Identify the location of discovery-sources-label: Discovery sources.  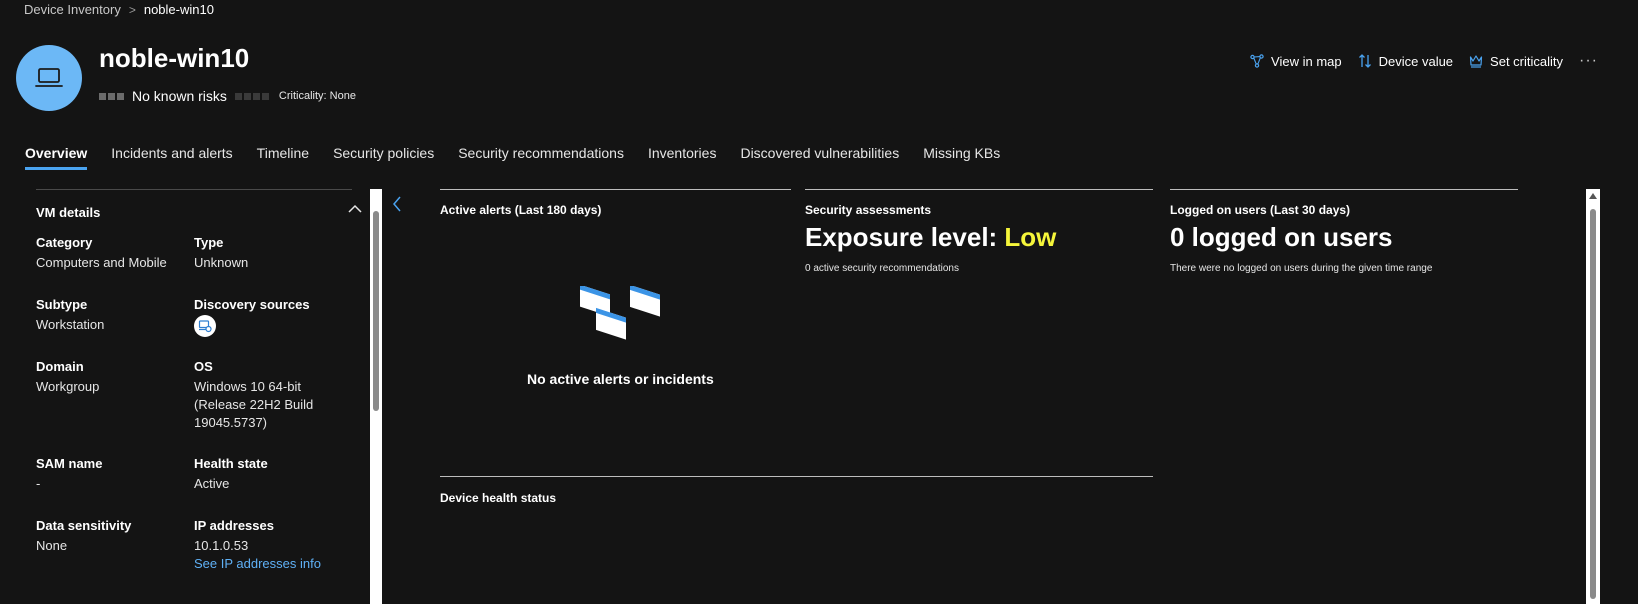
(252, 304).